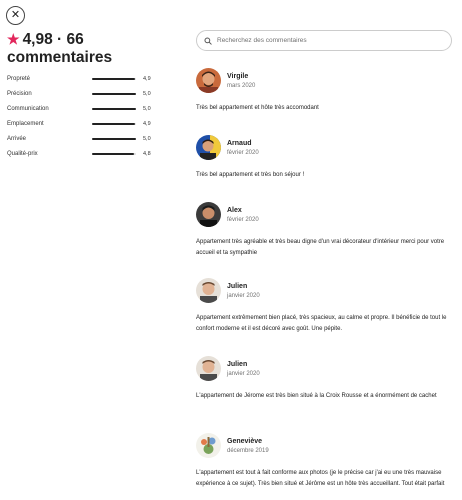 Image resolution: width=462 pixels, height=500 pixels. What do you see at coordinates (81, 141) in the screenshot?
I see `category-row-arrivee: Arrivée 5,0` at bounding box center [81, 141].